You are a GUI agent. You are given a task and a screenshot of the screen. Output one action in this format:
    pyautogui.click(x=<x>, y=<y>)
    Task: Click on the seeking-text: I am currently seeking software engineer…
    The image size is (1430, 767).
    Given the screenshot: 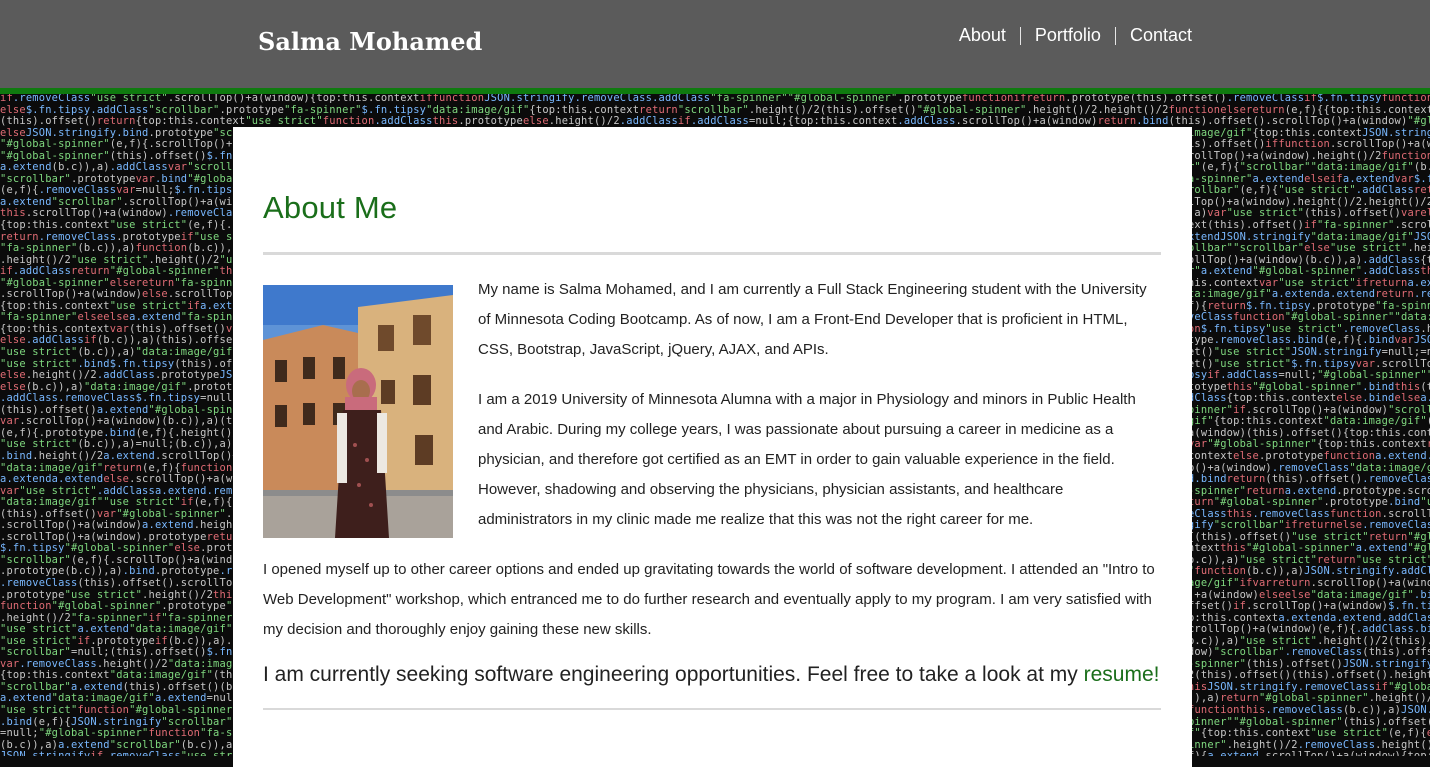 What is the action you would take?
    pyautogui.click(x=670, y=674)
    